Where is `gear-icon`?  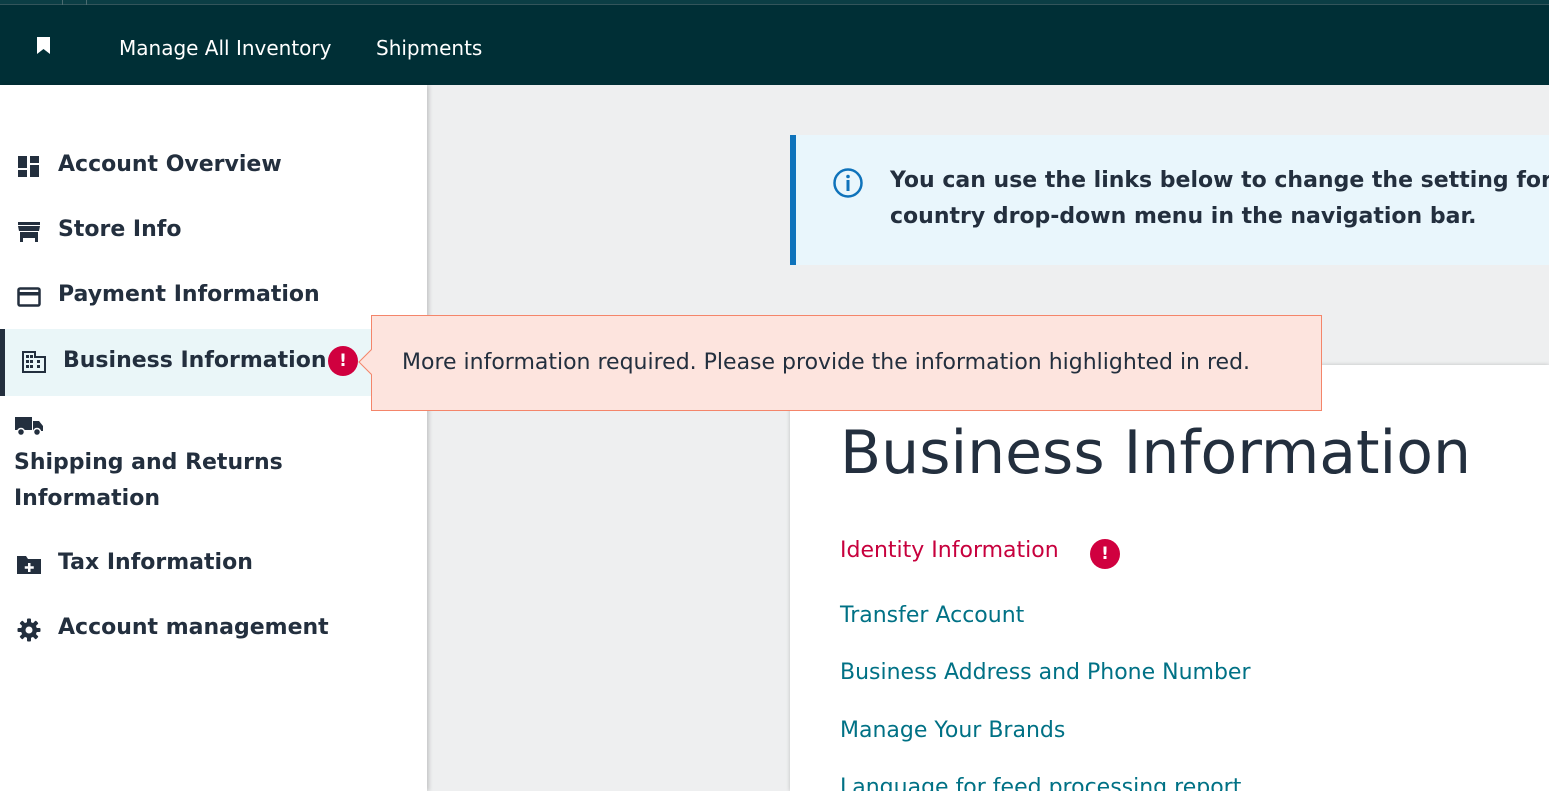
gear-icon is located at coordinates (29, 630).